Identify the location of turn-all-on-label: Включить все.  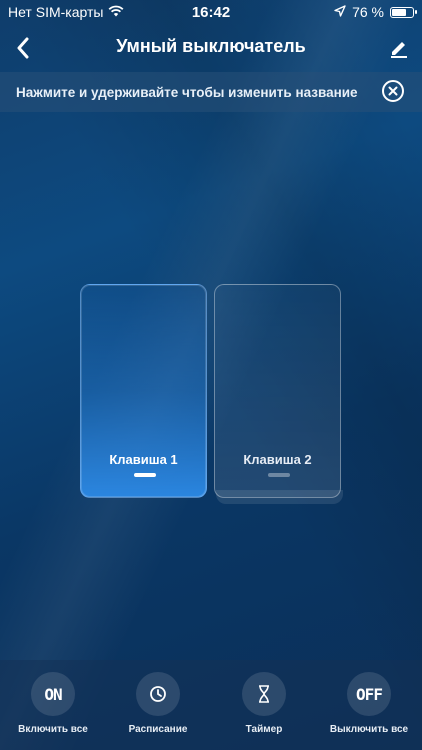
(53, 729).